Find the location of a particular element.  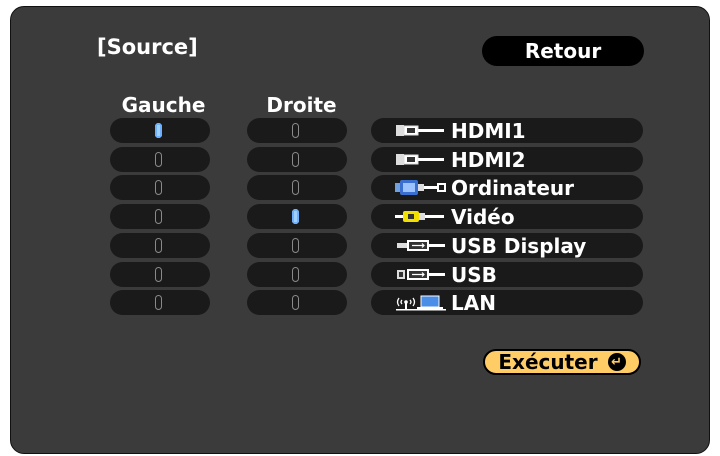

source-row-video: Vidéo is located at coordinates (507, 216).